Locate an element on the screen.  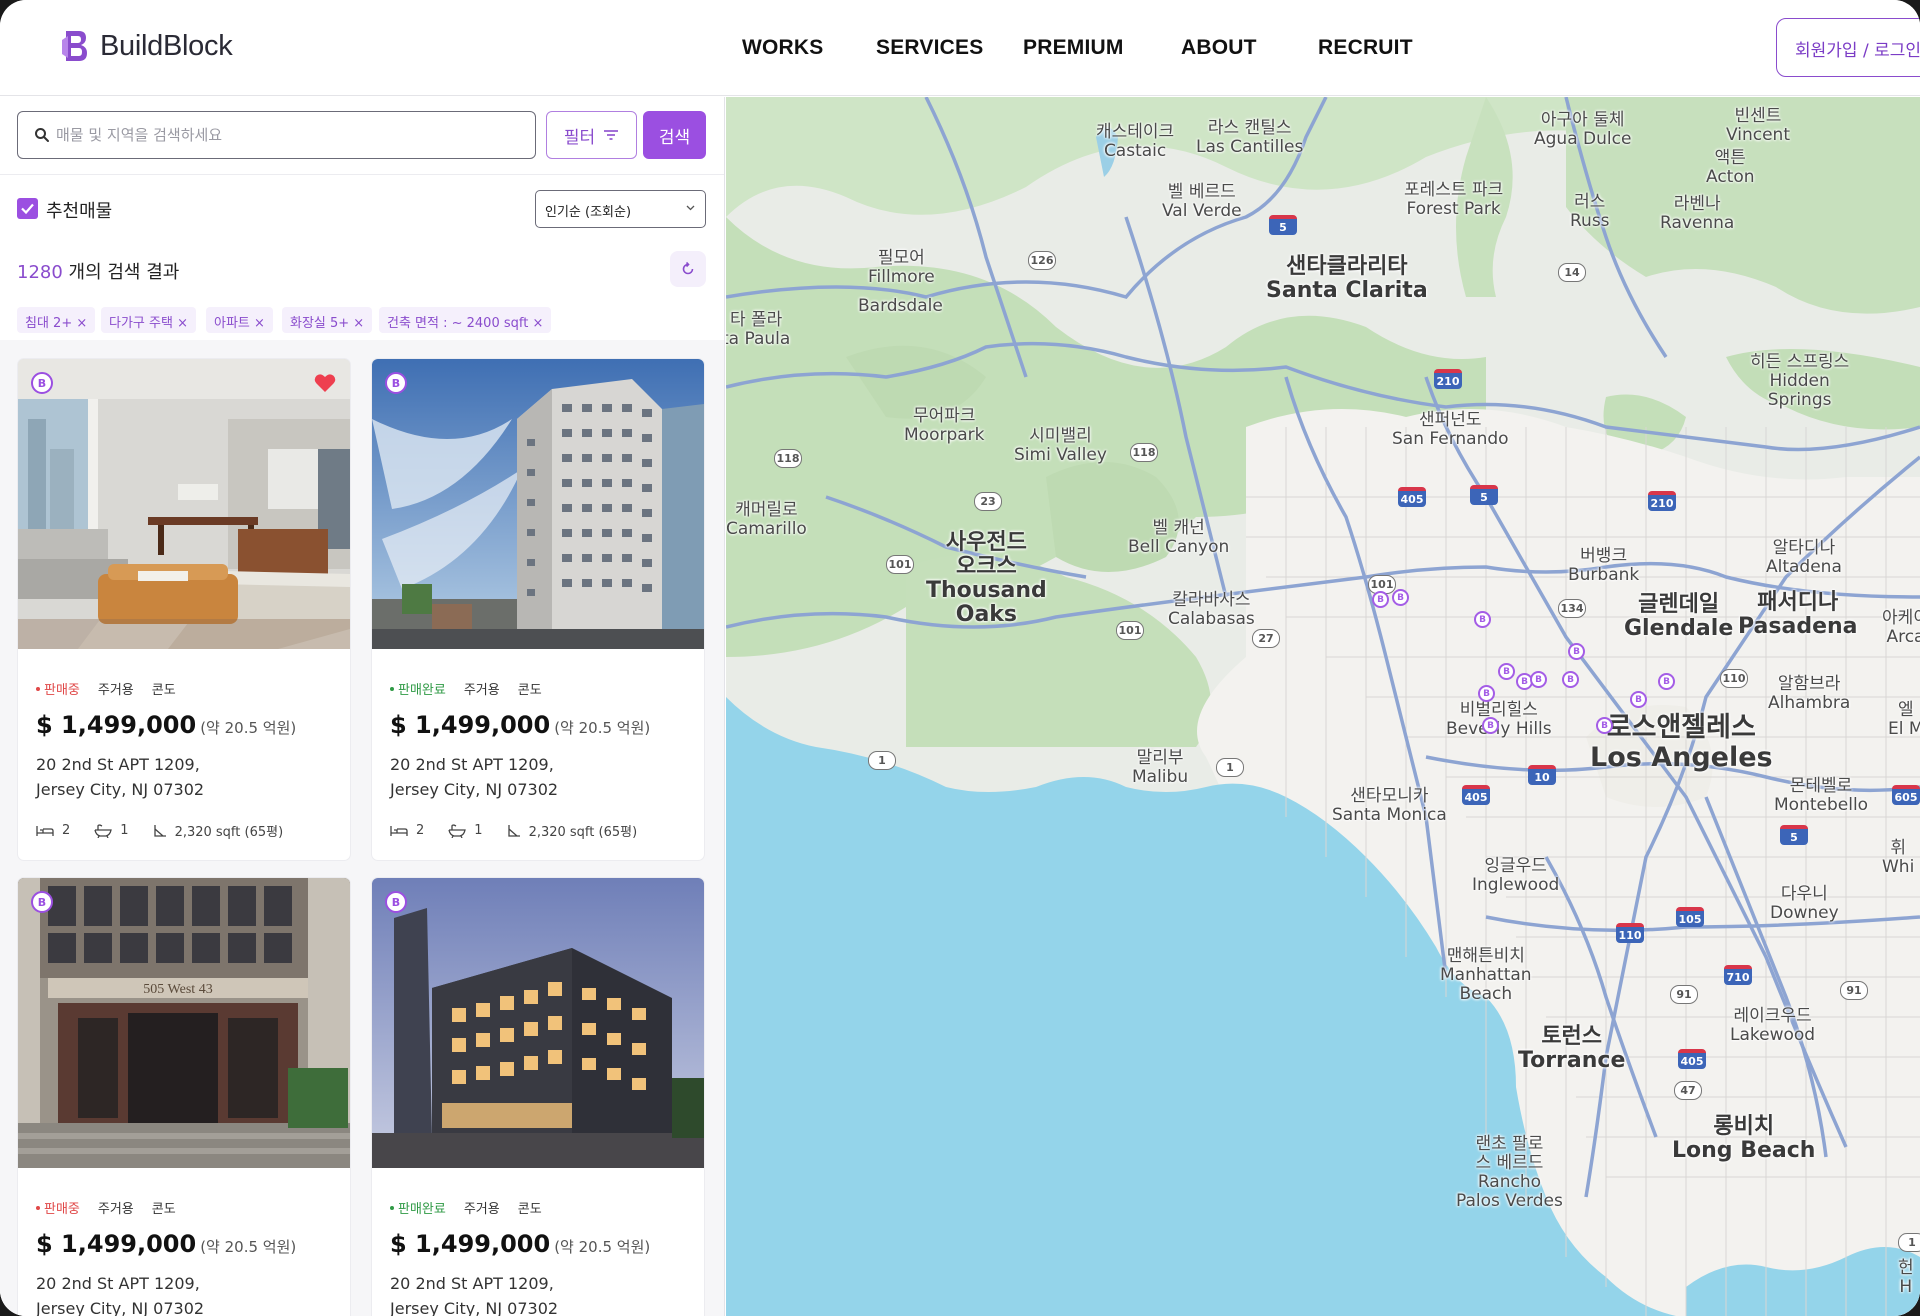
nav-about: ABOUT is located at coordinates (1219, 48).